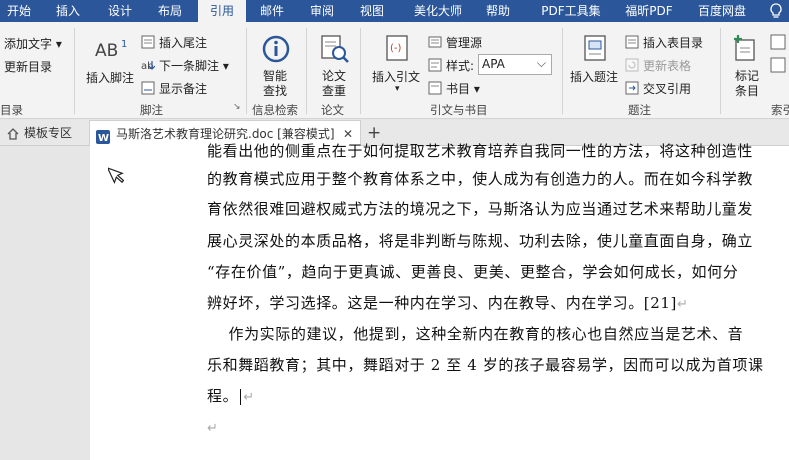 Image resolution: width=789 pixels, height=460 pixels. What do you see at coordinates (667, 66) in the screenshot?
I see `update-table-button: 更新表格` at bounding box center [667, 66].